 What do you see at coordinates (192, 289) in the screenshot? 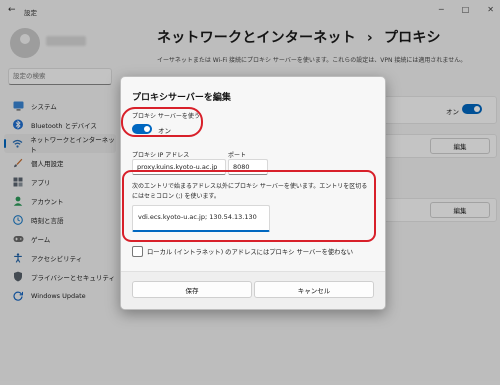
I see `save-button: 保存` at bounding box center [192, 289].